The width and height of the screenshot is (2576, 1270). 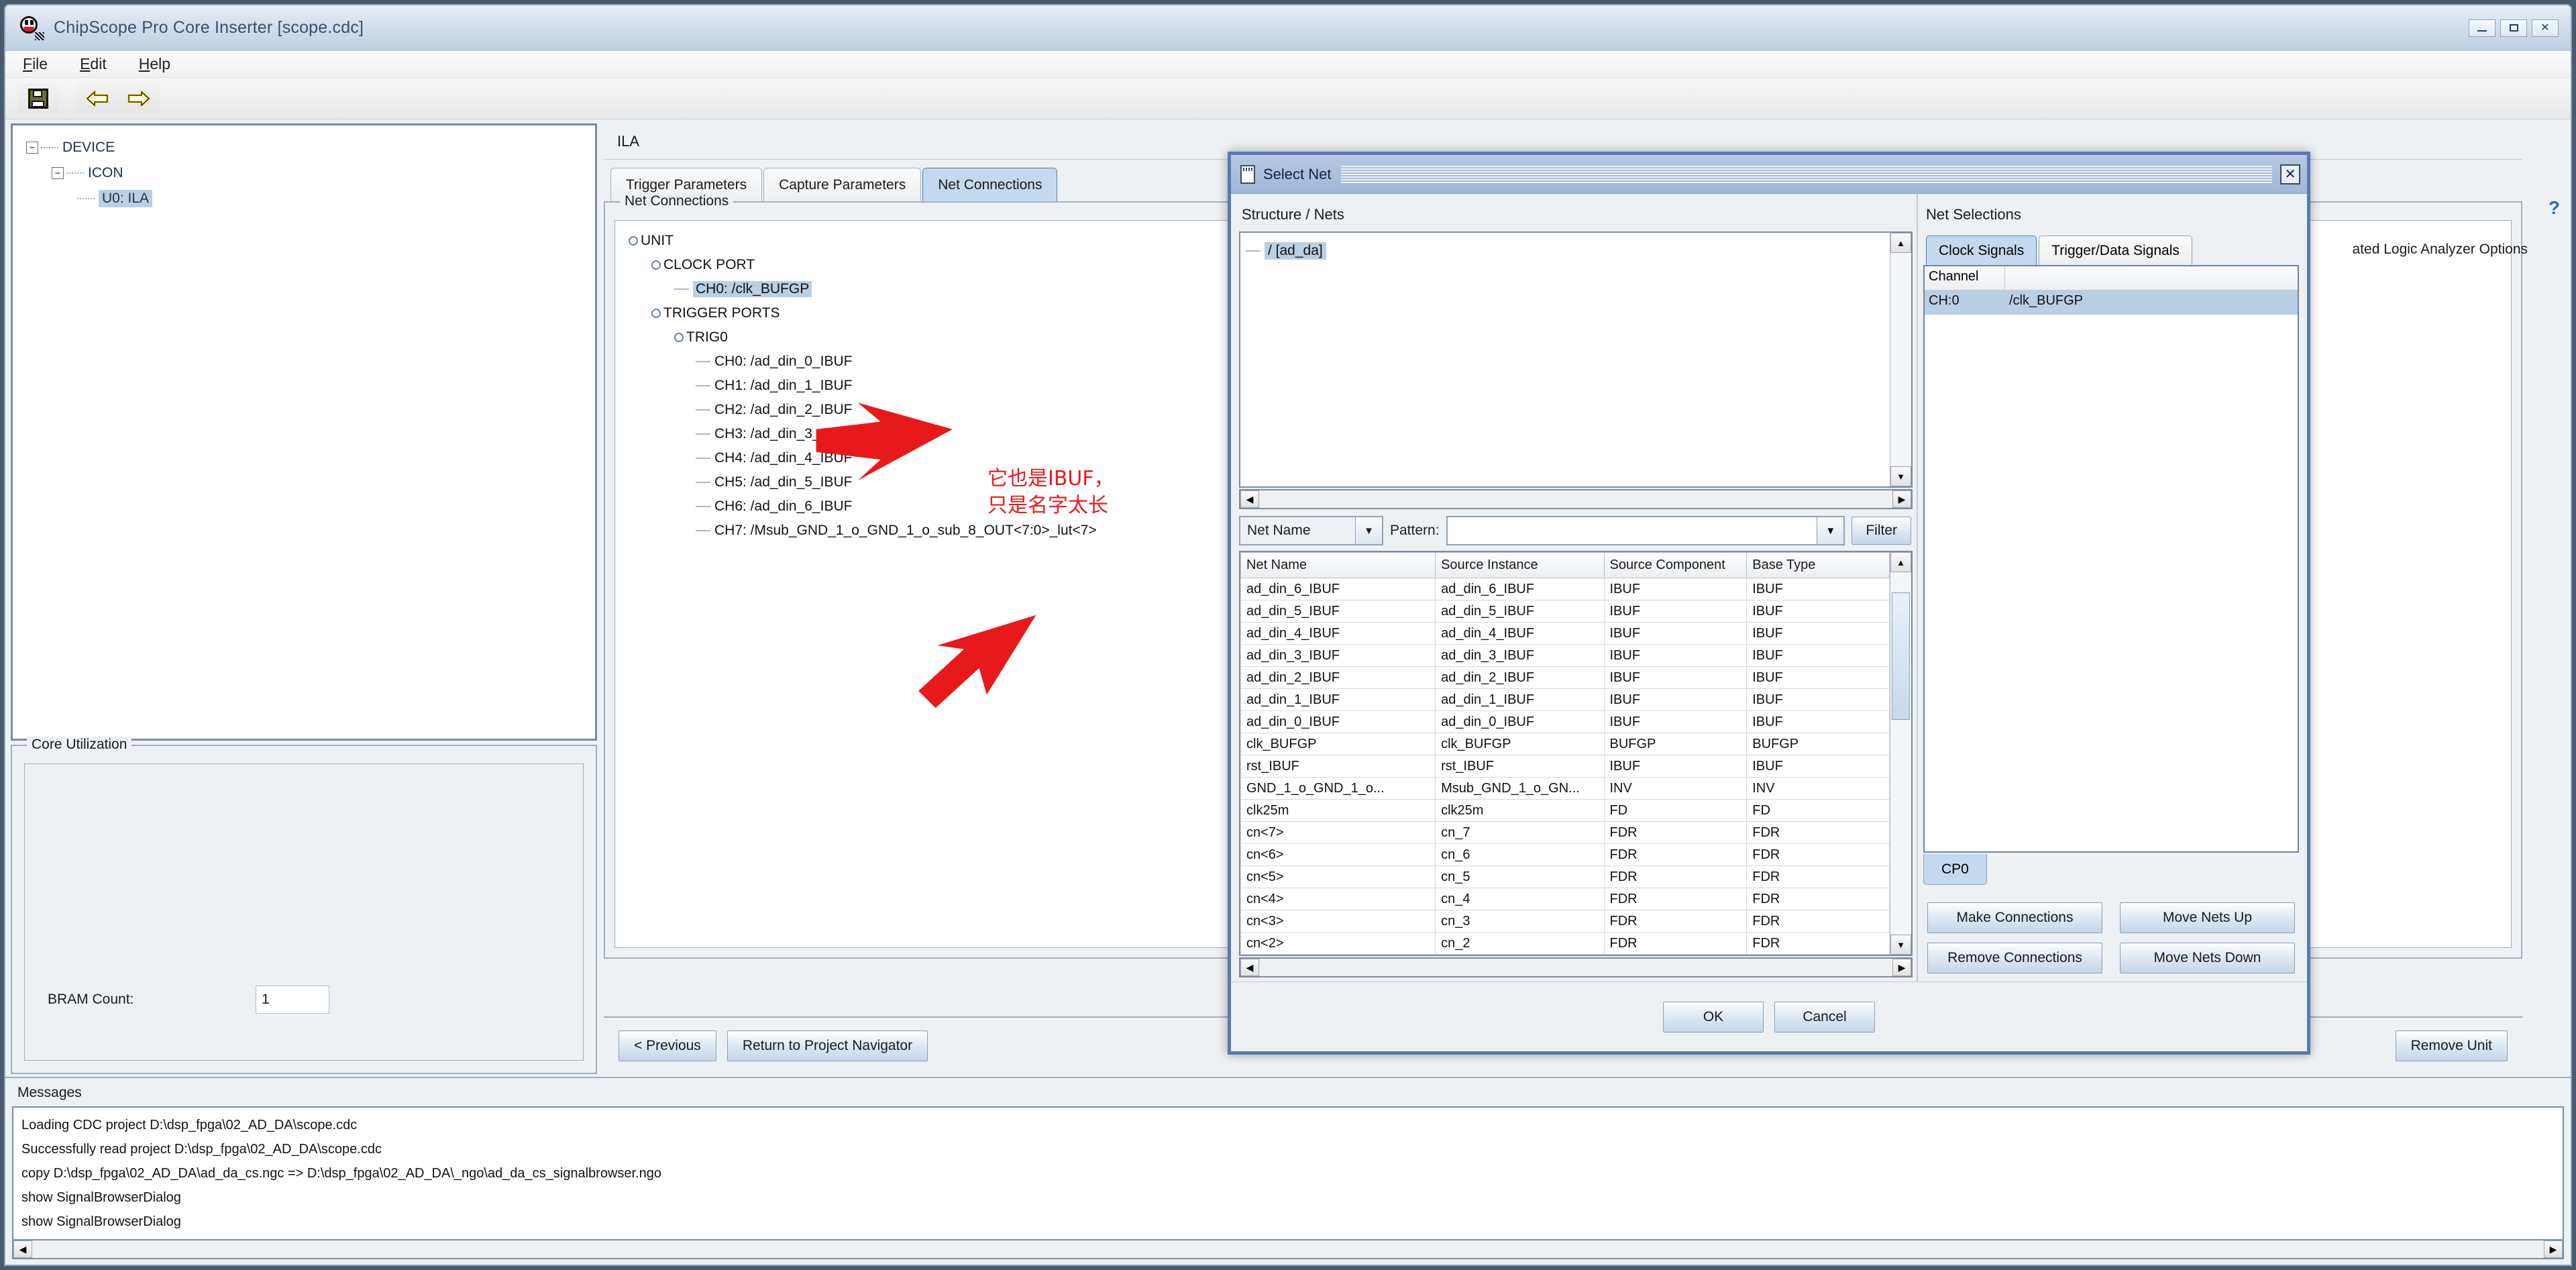 What do you see at coordinates (1520, 611) in the screenshot?
I see `nets-table-cell: ad_din_5_IBUF` at bounding box center [1520, 611].